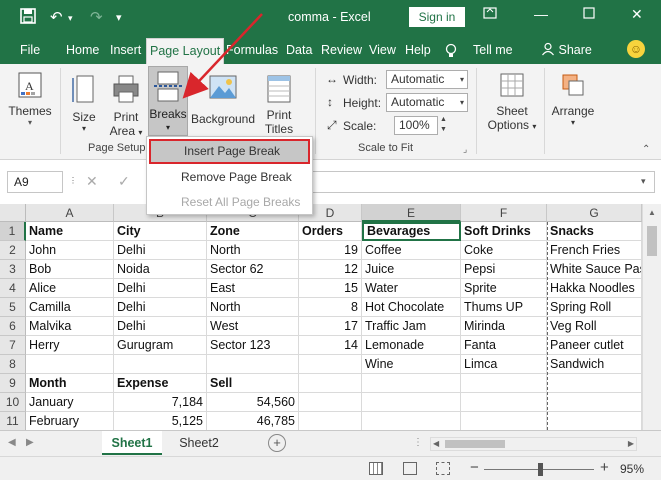 The width and height of the screenshot is (661, 480). Describe the element at coordinates (427, 79) in the screenshot. I see `width-select: Automatic ▾` at that location.